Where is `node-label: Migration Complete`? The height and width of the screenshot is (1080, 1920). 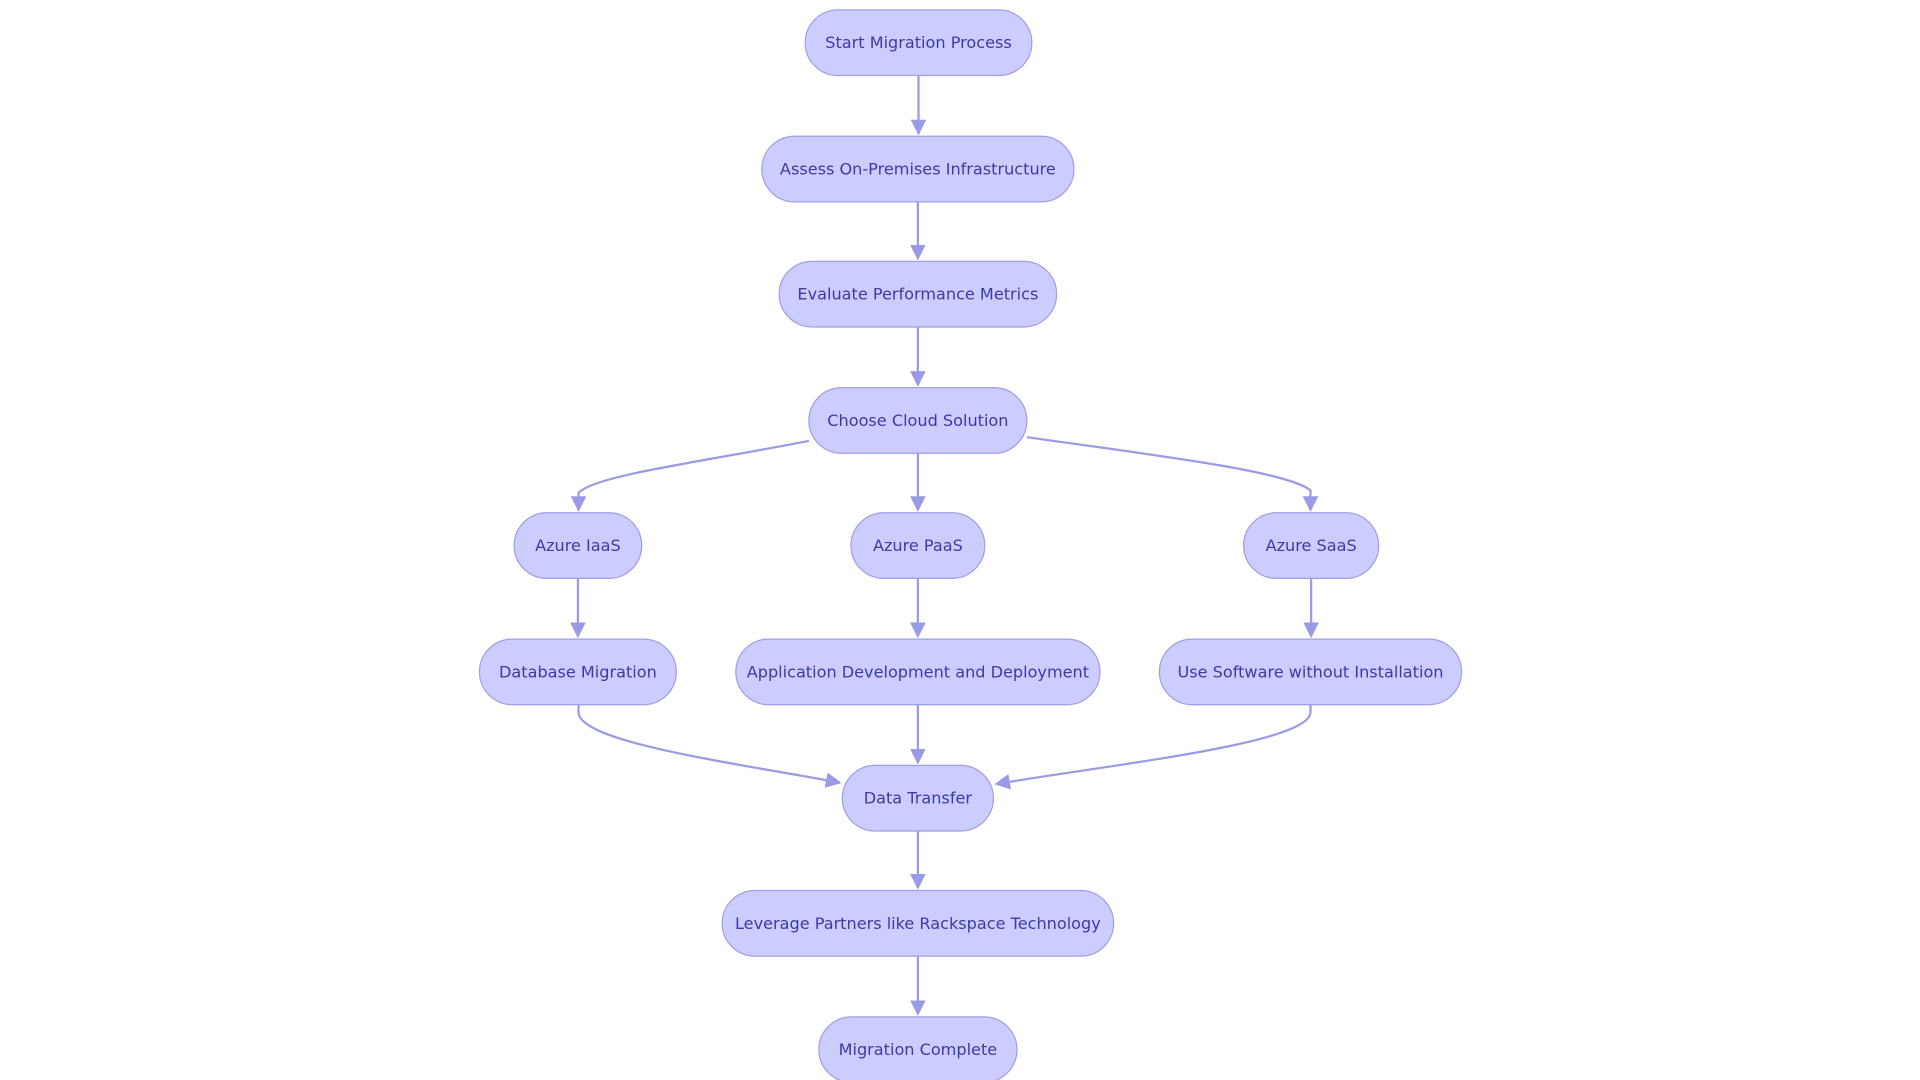
node-label: Migration Complete is located at coordinates (918, 1049).